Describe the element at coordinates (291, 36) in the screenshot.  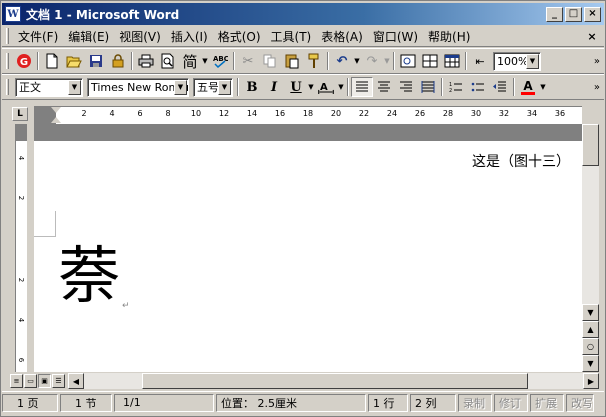
I see `menu-tools: 工具(T)` at that location.